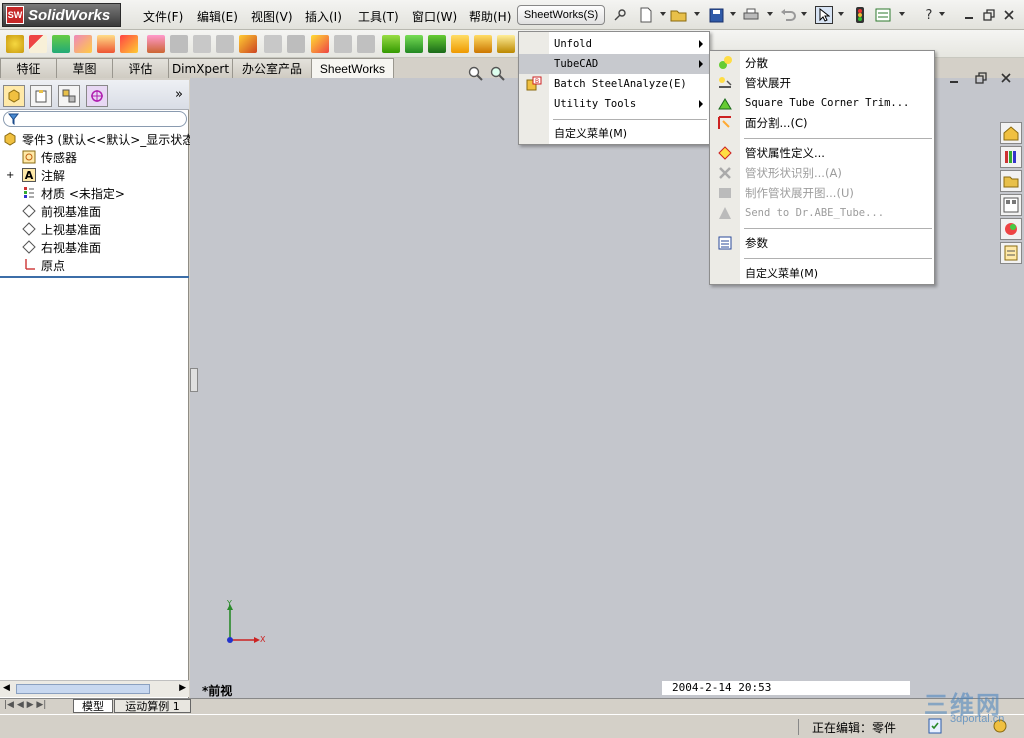 The image size is (1024, 738). Describe the element at coordinates (152, 706) in the screenshot. I see `tab-motion-study: 运动算例 1` at that location.